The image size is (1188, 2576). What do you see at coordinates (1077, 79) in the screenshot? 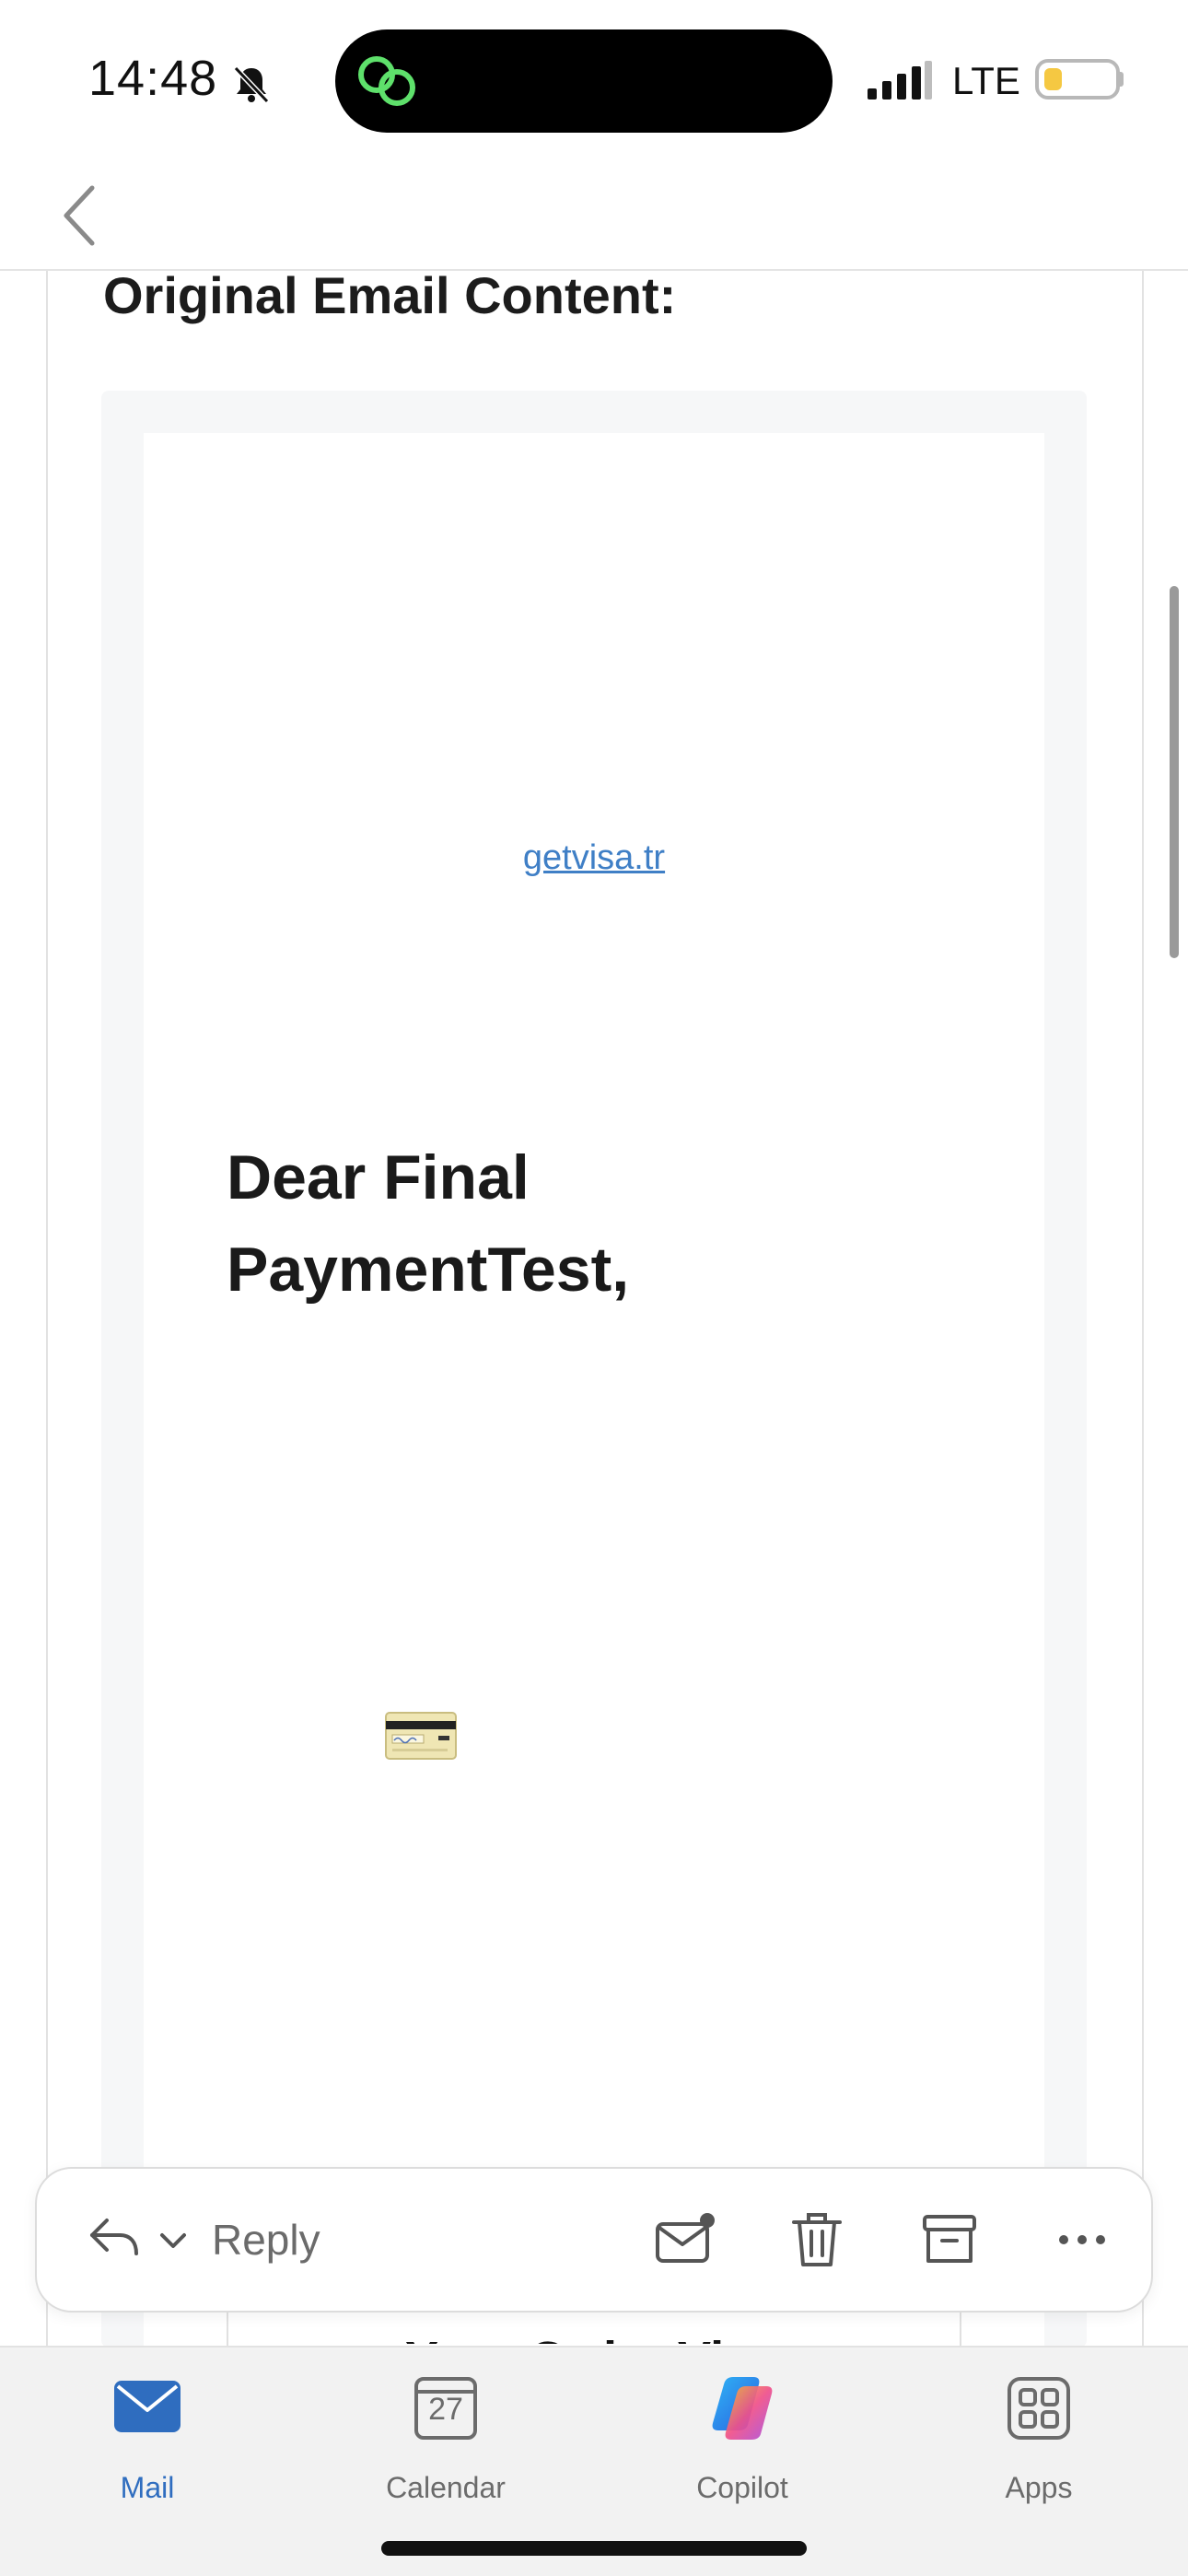
I see `battery-icon` at bounding box center [1077, 79].